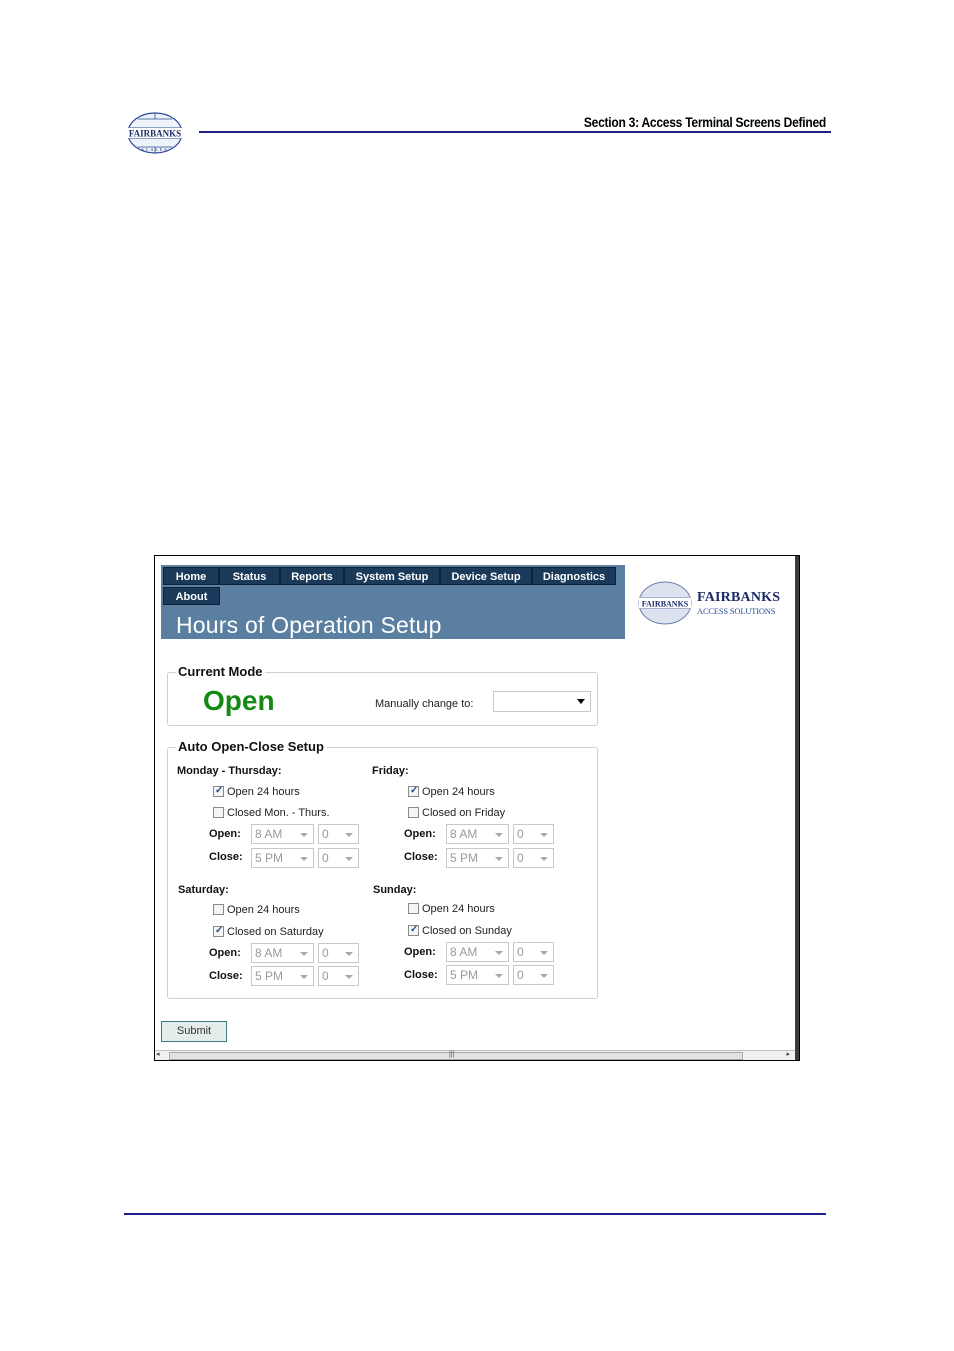 This screenshot has width=954, height=1351. What do you see at coordinates (218, 931) in the screenshot?
I see `saturday-closed-checkbox` at bounding box center [218, 931].